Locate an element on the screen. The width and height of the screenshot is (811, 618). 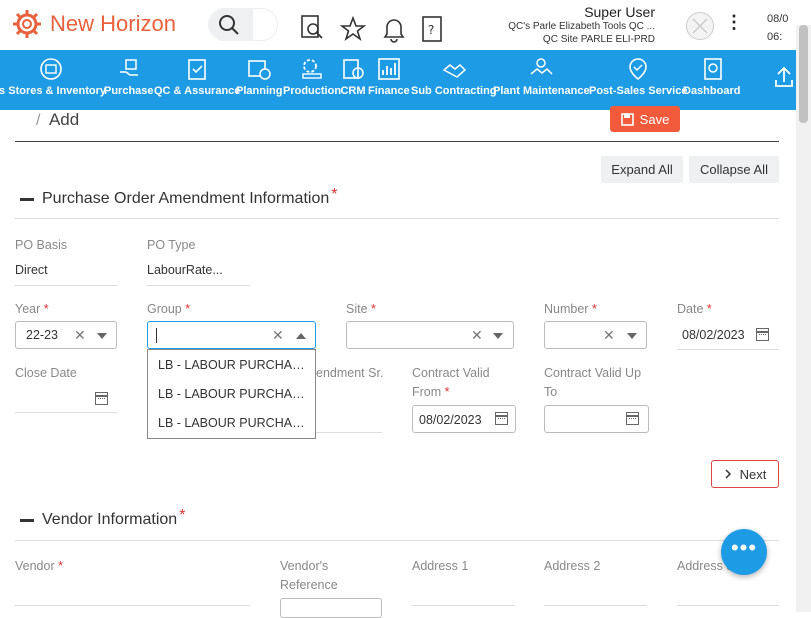
avatar is located at coordinates (700, 26).